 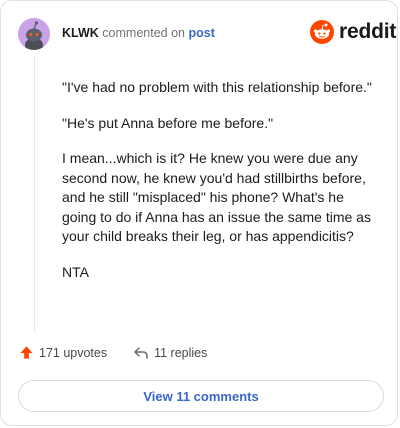 I want to click on reply-count: 11 replies, so click(x=181, y=352).